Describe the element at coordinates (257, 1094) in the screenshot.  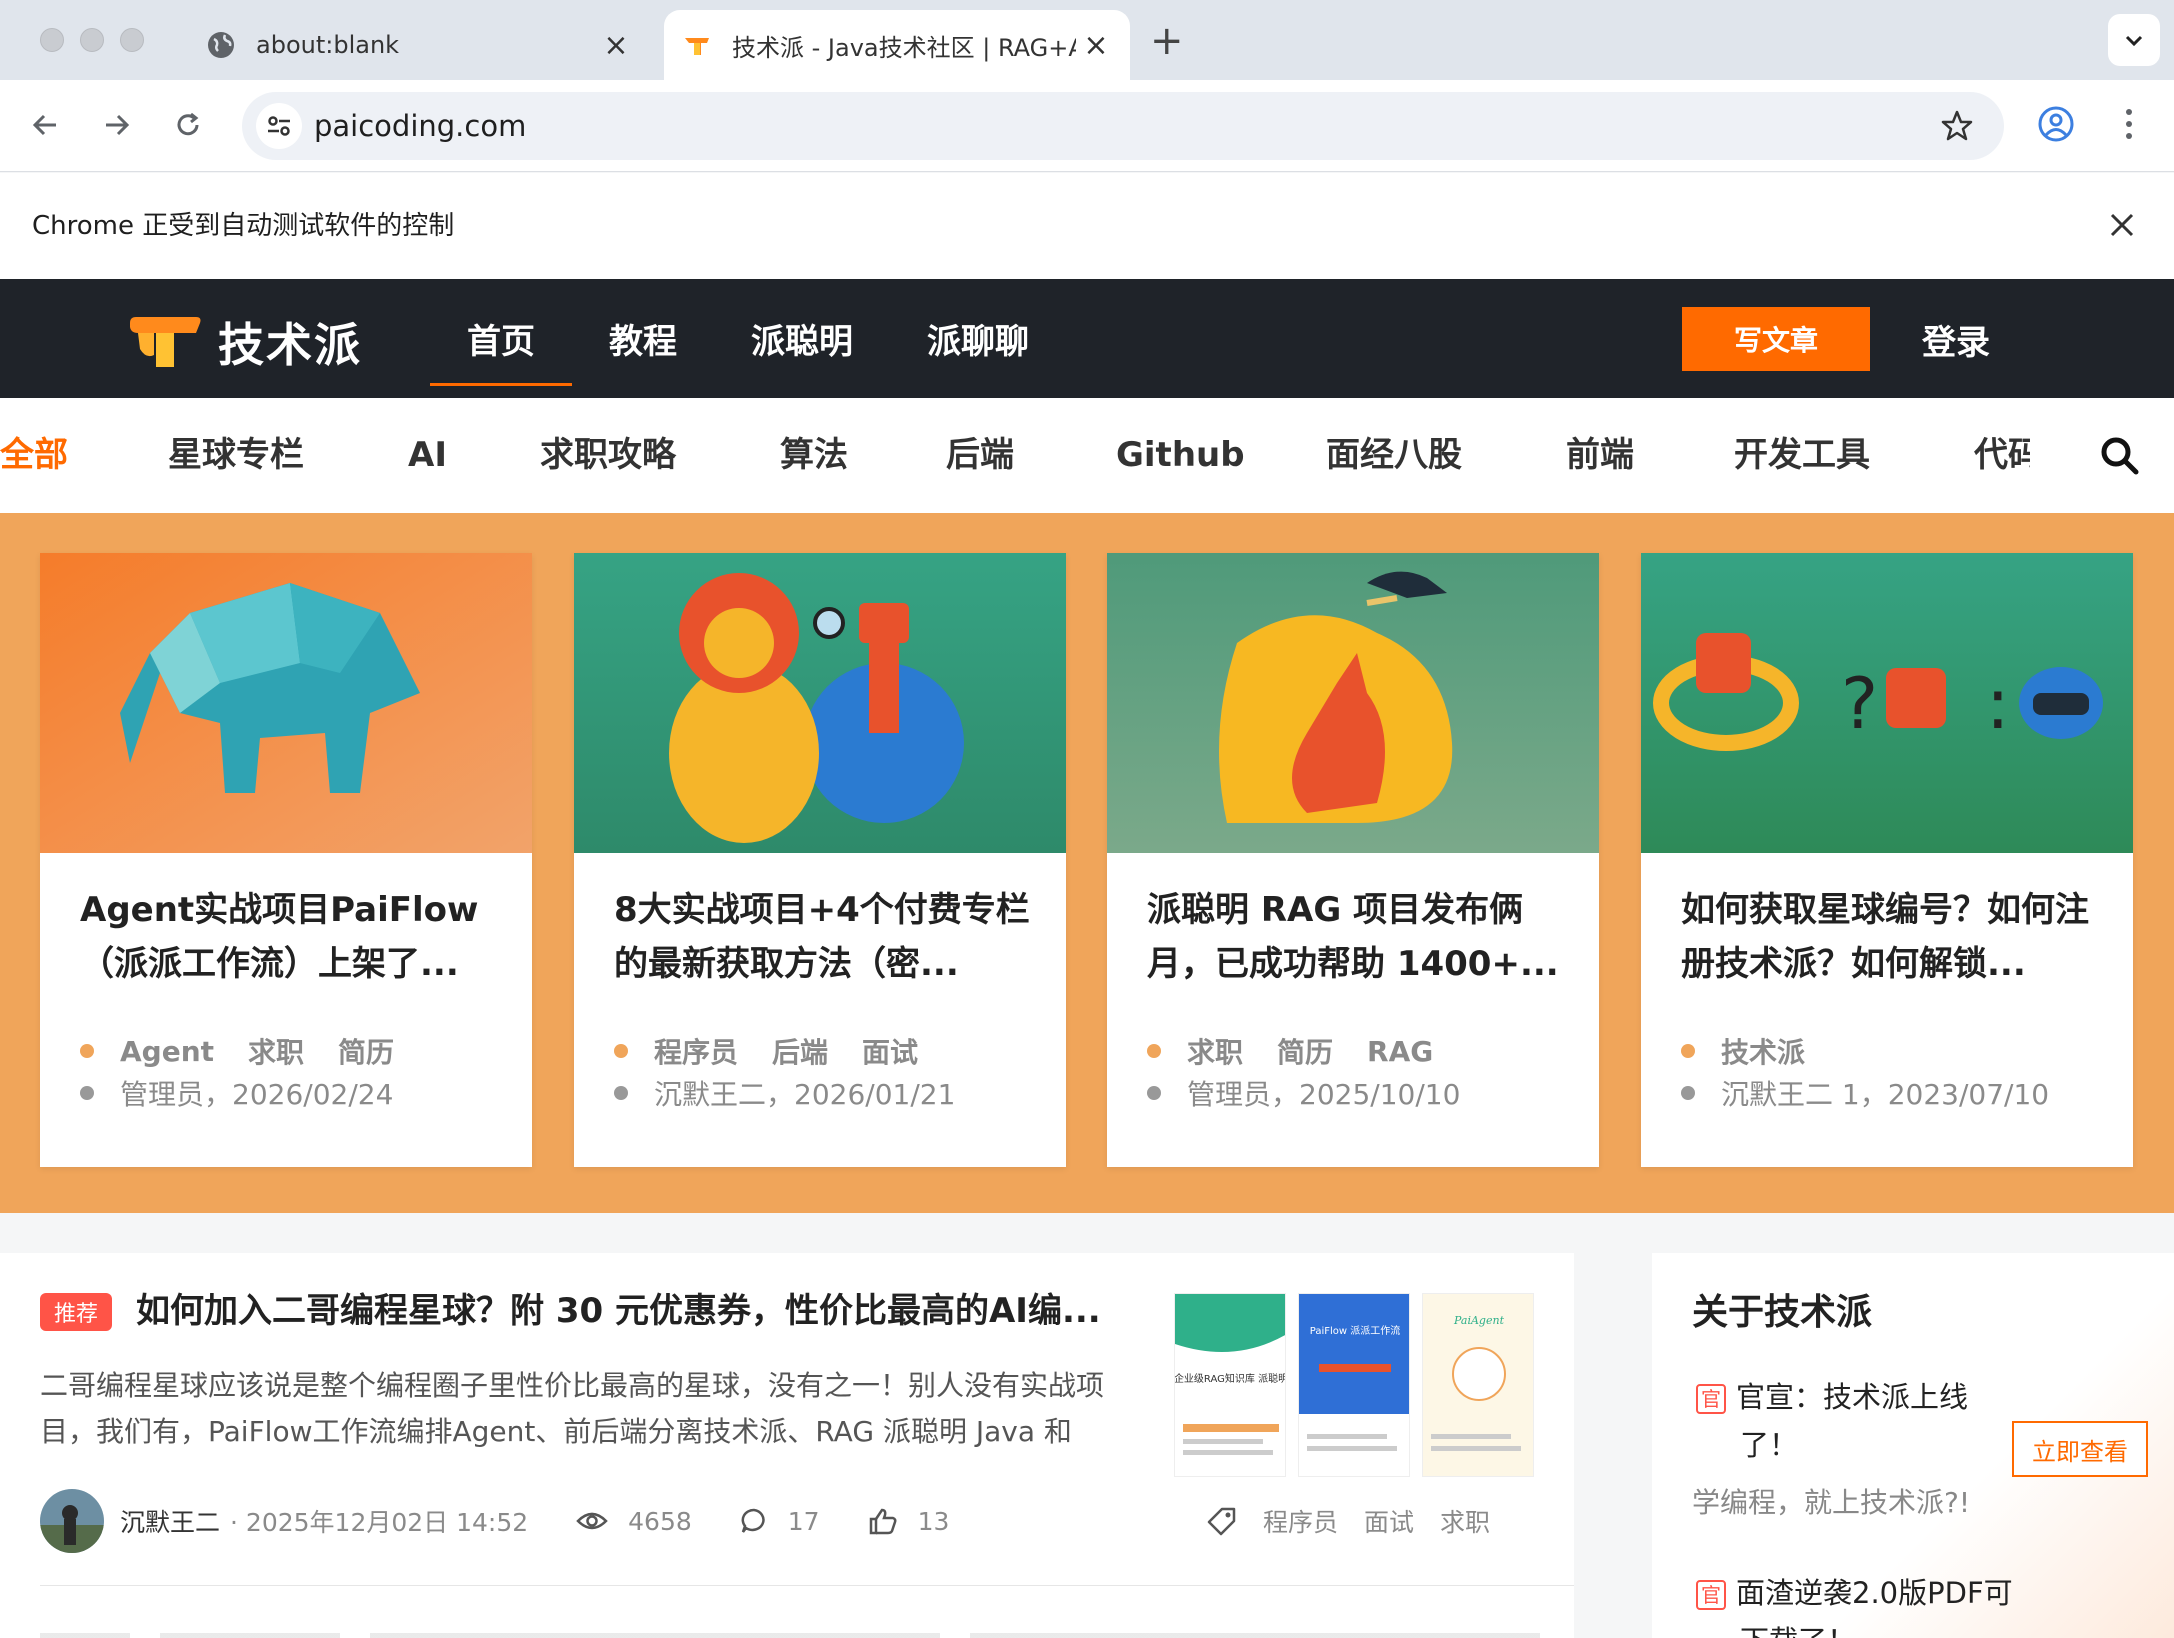
I see `card-author-date: 管理员，2026/02/24` at that location.